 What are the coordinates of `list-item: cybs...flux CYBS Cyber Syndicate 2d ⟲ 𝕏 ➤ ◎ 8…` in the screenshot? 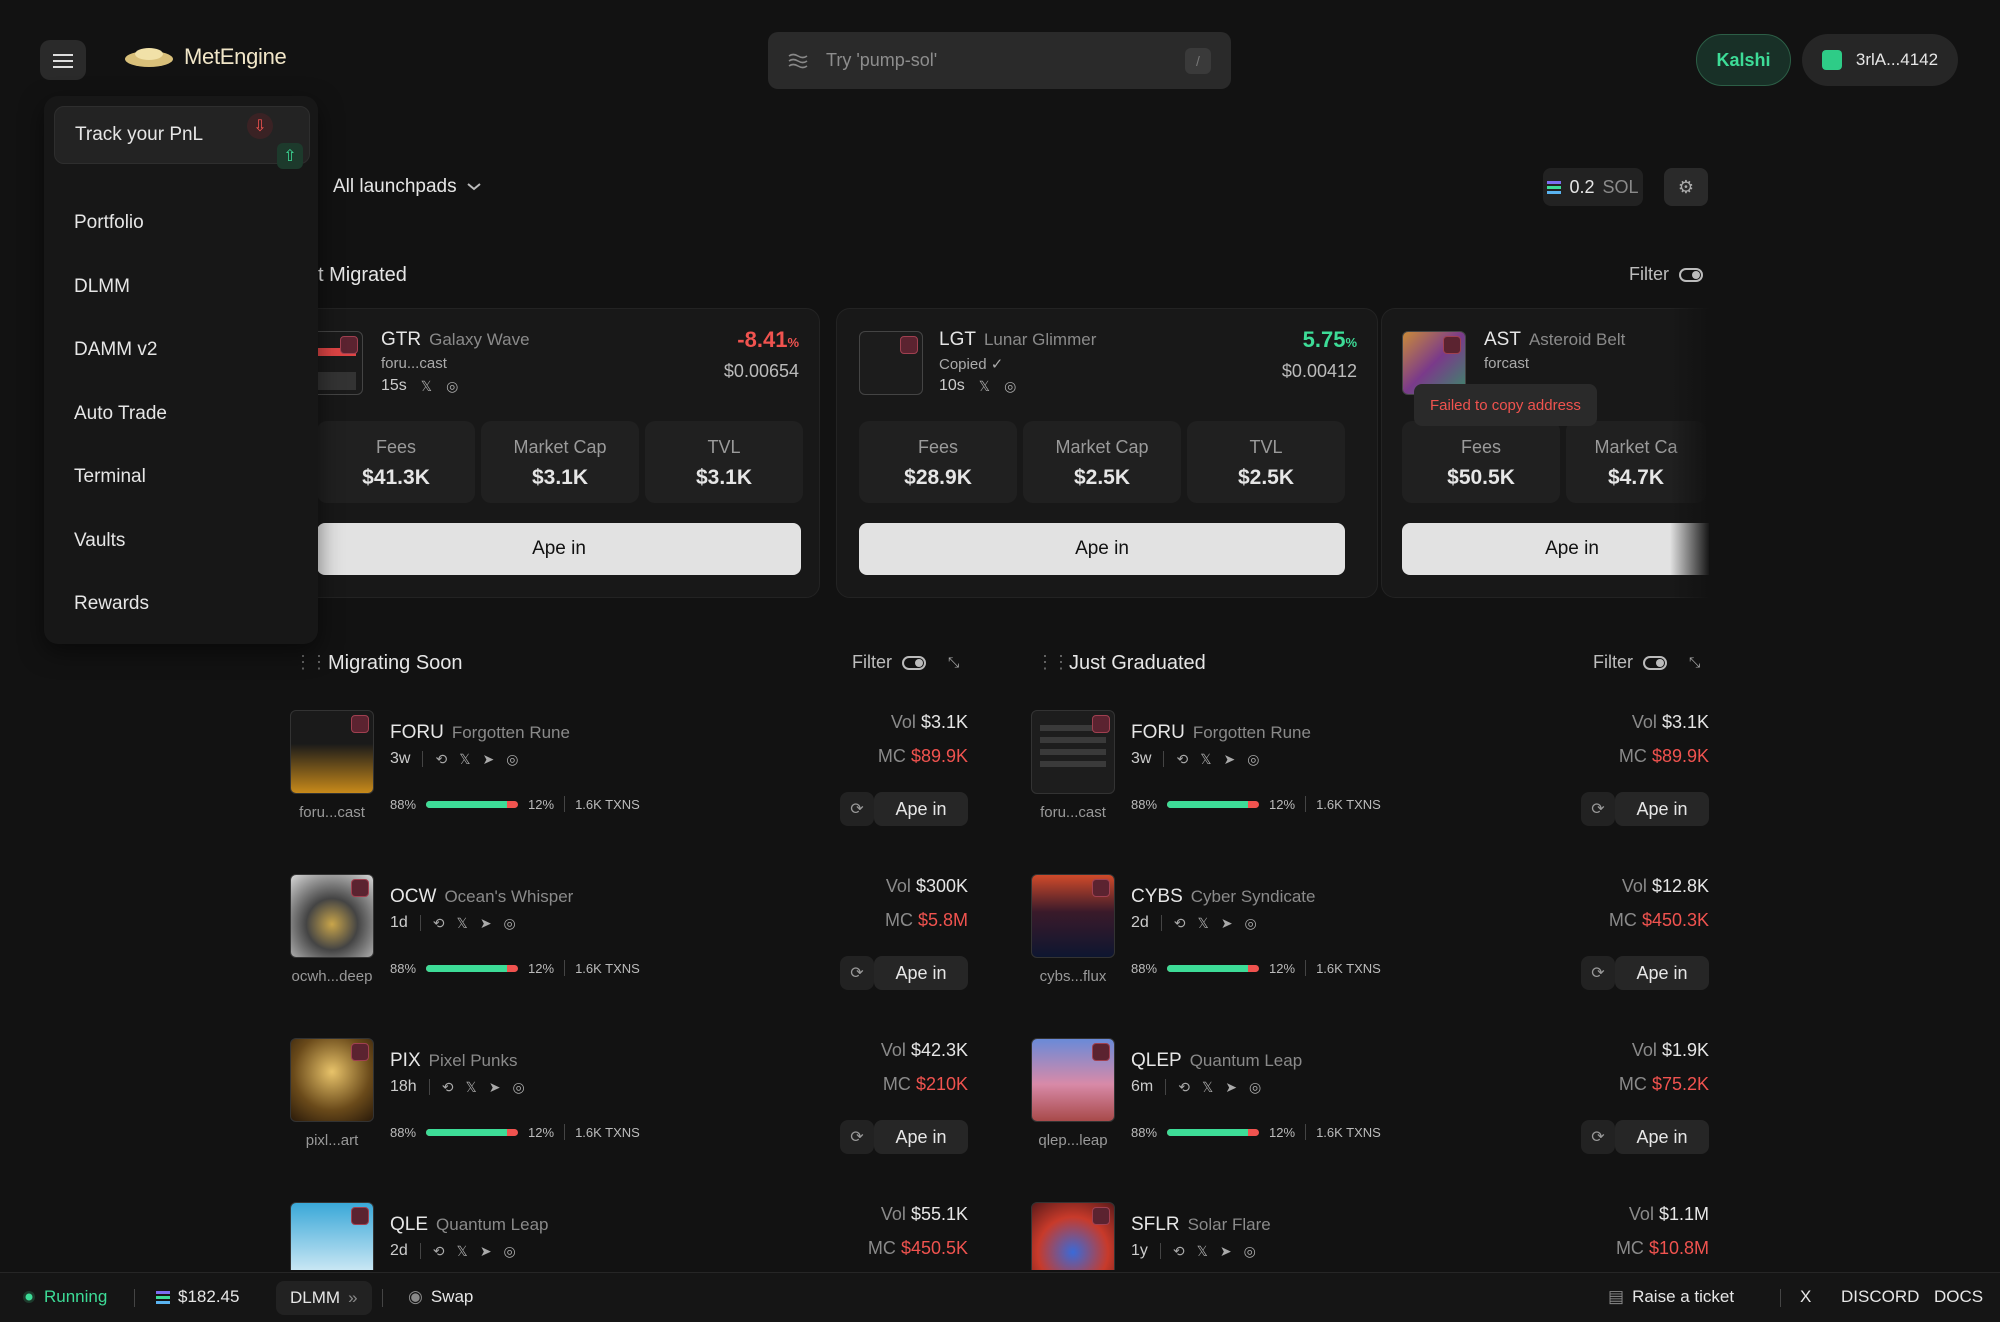 It's located at (1370, 956).